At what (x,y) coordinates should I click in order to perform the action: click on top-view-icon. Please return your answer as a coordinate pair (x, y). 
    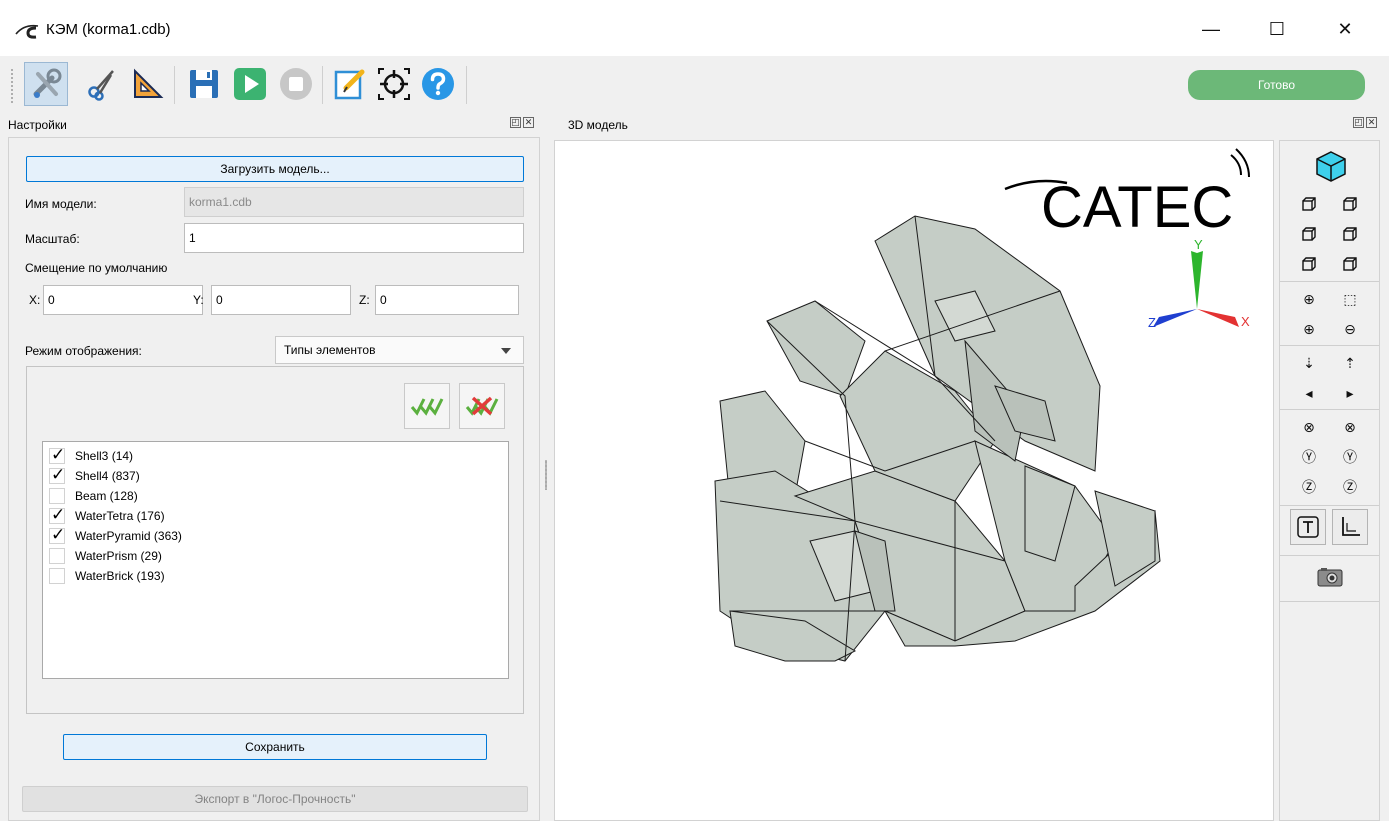
    Looking at the image, I should click on (1309, 265).